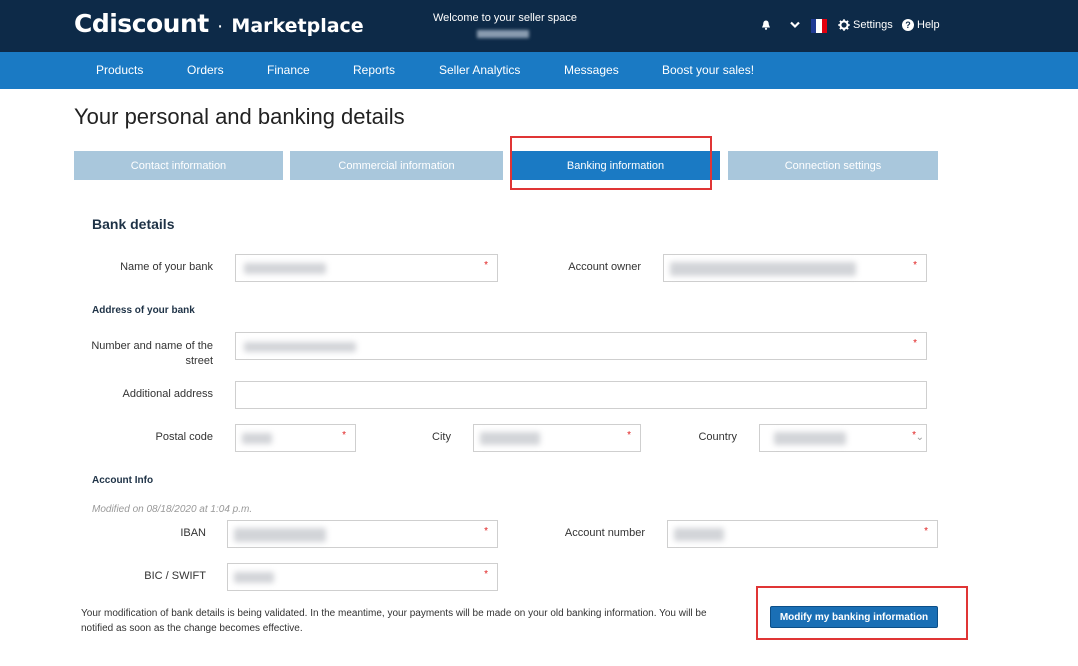 This screenshot has height=666, width=1078. What do you see at coordinates (119, 70) in the screenshot?
I see `nav-products: Products` at bounding box center [119, 70].